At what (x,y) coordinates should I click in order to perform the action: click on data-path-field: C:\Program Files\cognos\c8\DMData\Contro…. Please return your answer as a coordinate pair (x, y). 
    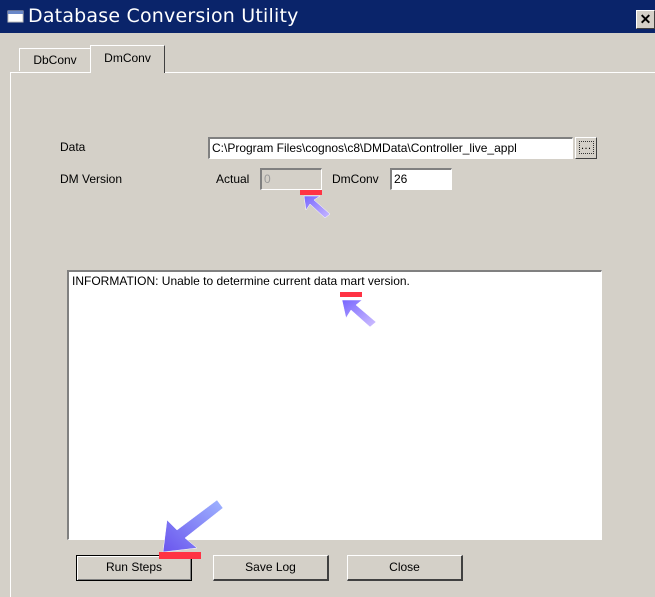
    Looking at the image, I should click on (390, 148).